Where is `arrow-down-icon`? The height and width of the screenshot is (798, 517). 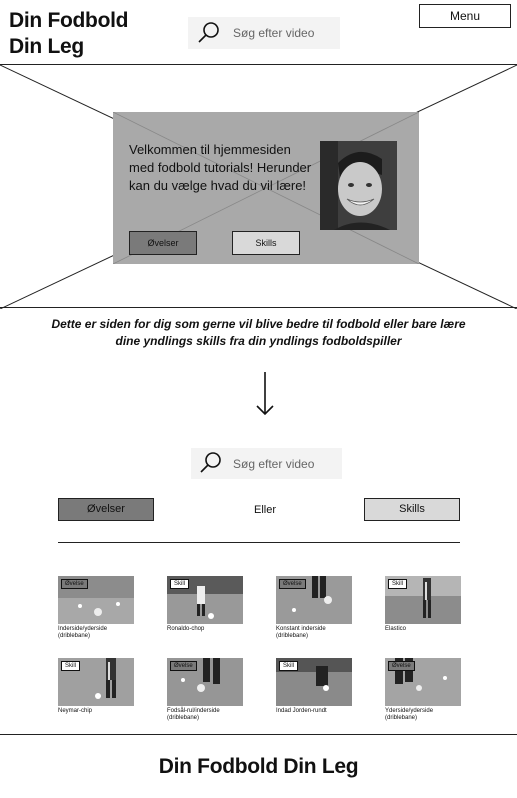
arrow-down-icon is located at coordinates (265, 396).